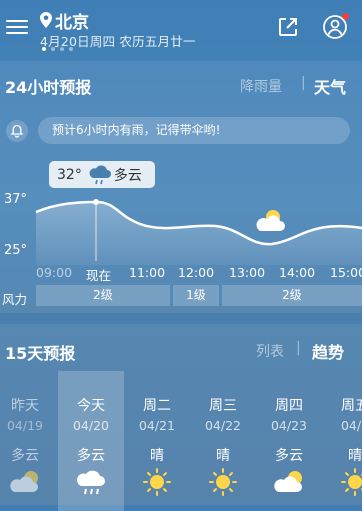  What do you see at coordinates (48, 87) in the screenshot?
I see `hourly-forecast-title: 24小时预报` at bounding box center [48, 87].